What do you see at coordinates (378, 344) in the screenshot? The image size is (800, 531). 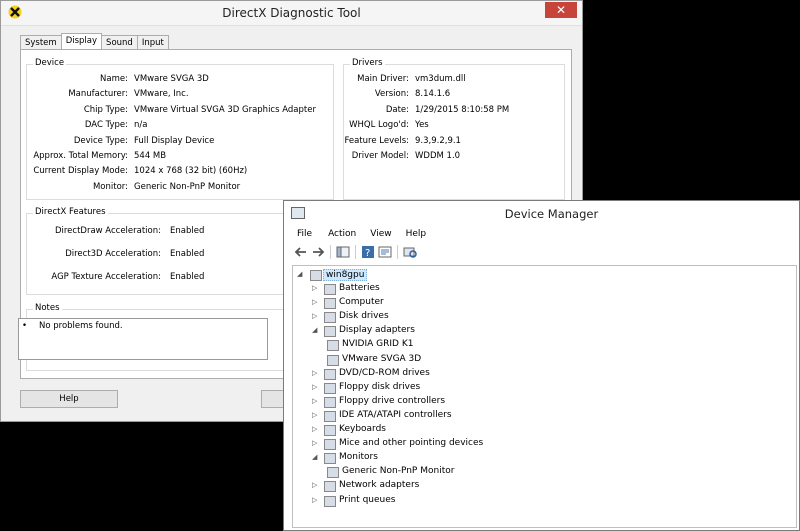 I see `tree-node-label: NVIDIA GRID K1` at bounding box center [378, 344].